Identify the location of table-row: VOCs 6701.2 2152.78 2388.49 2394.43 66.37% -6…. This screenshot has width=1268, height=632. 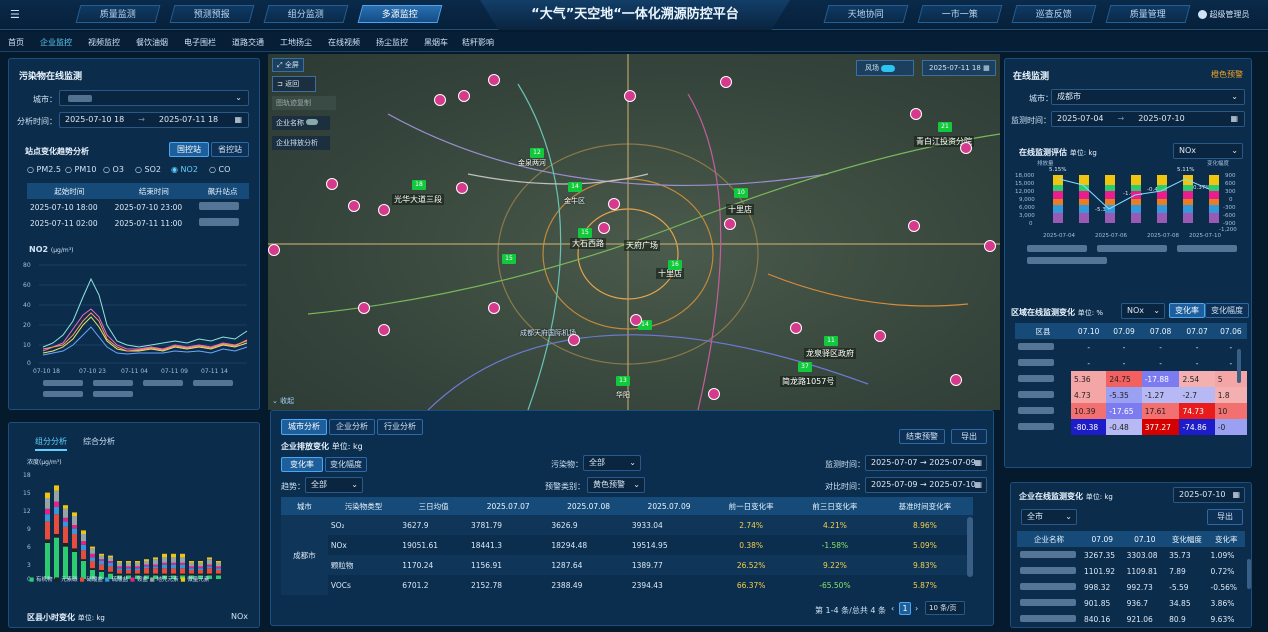
(627, 585).